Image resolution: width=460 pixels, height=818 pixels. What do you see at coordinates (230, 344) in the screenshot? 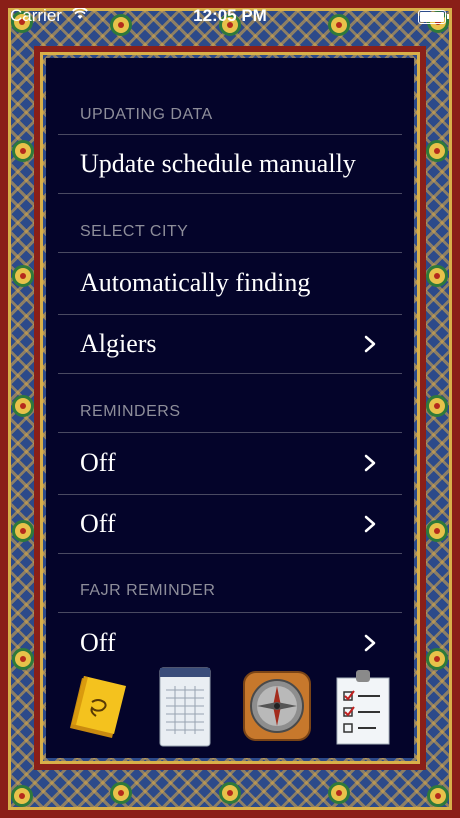
I see `city-selection-row: Algiers` at bounding box center [230, 344].